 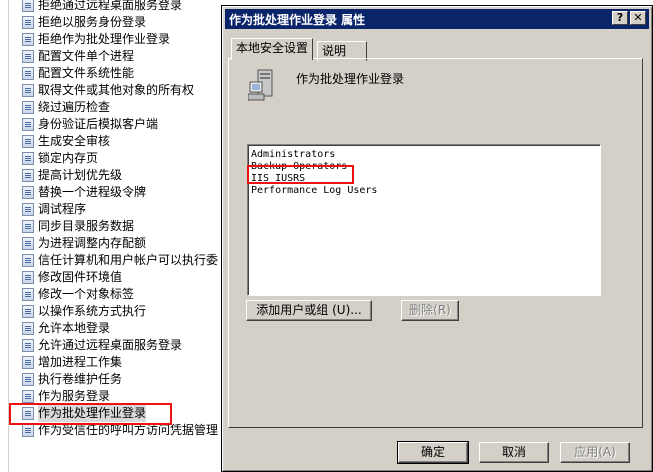 I want to click on list-item-label: 同步目录服务数据, so click(x=86, y=226).